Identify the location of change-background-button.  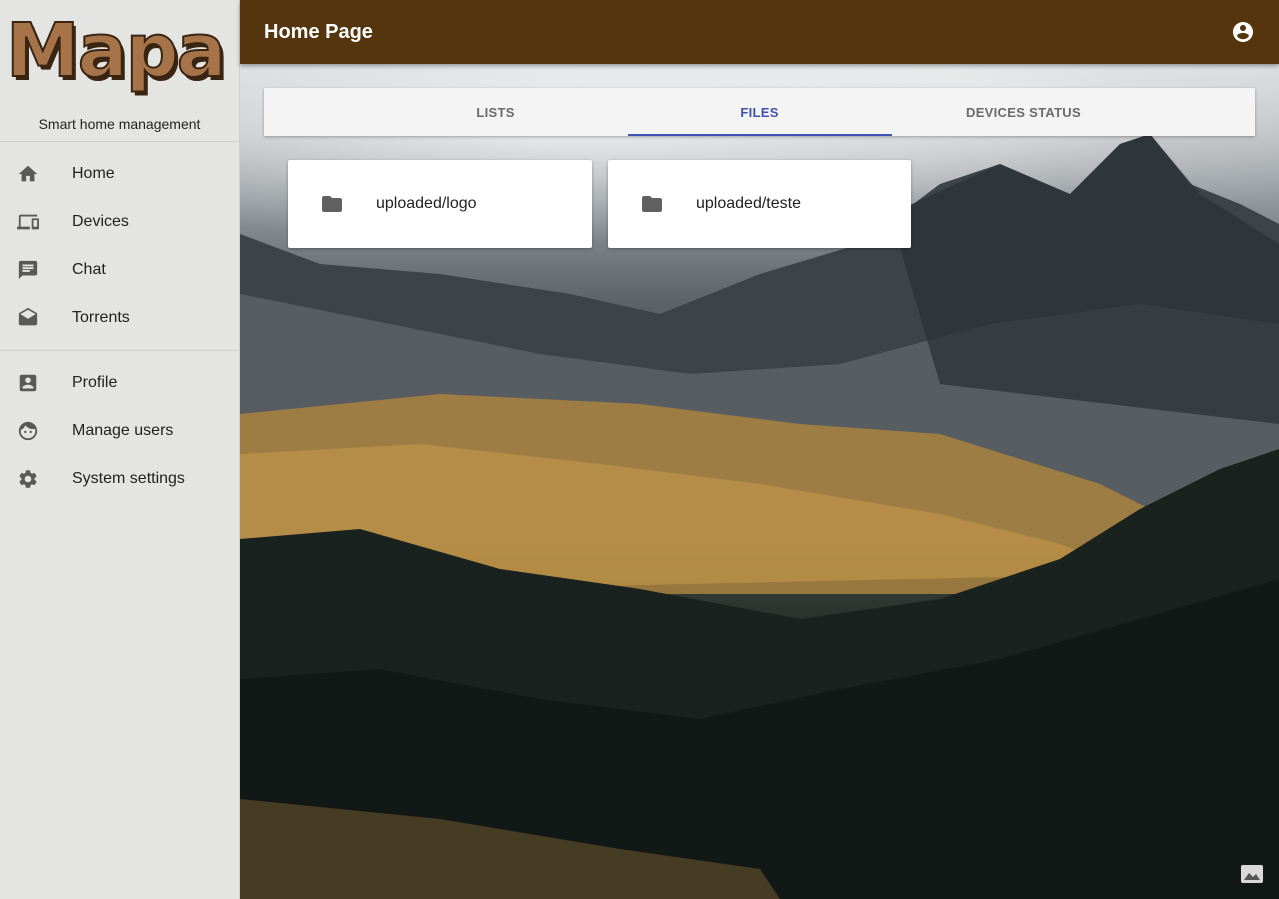
(1252, 874).